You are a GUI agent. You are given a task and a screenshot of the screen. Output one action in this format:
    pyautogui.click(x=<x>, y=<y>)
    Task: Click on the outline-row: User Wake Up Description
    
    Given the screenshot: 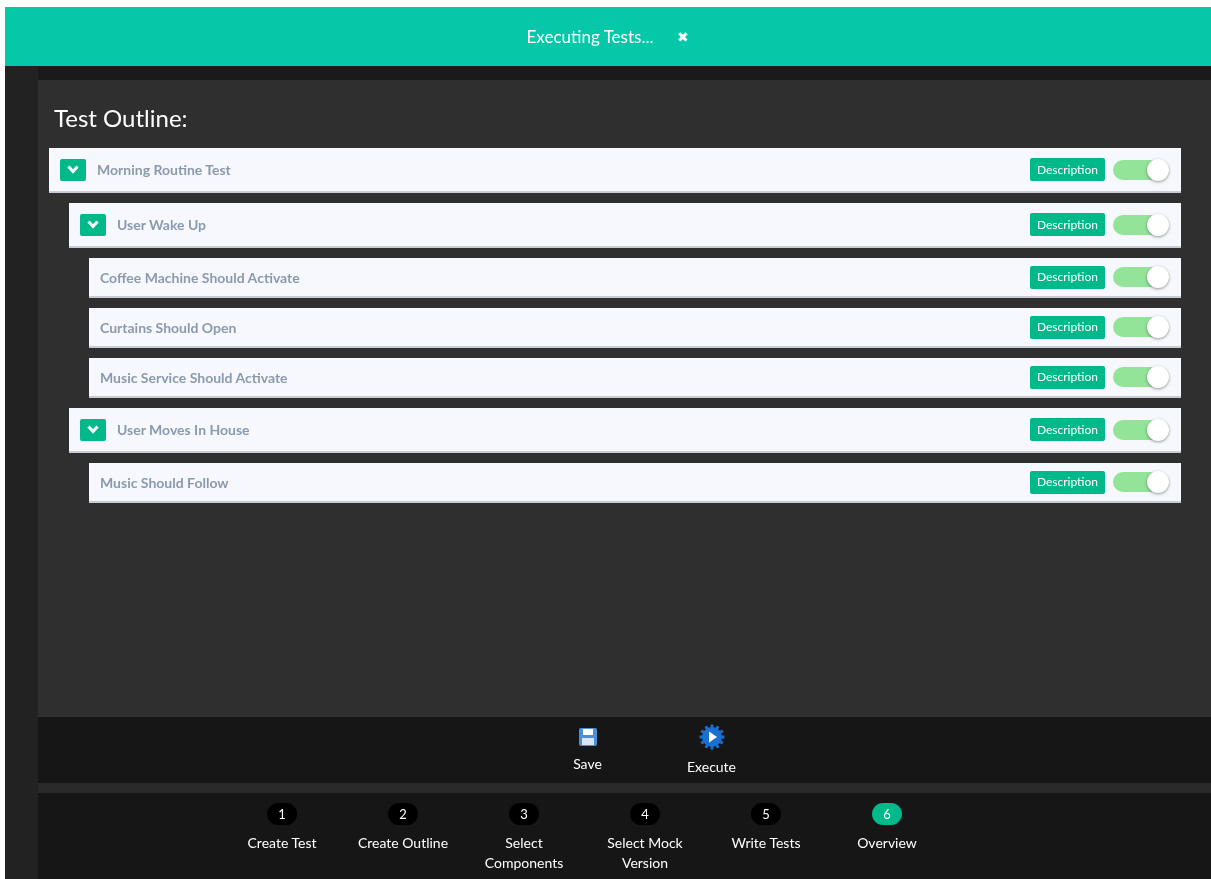 What is the action you would take?
    pyautogui.click(x=625, y=225)
    